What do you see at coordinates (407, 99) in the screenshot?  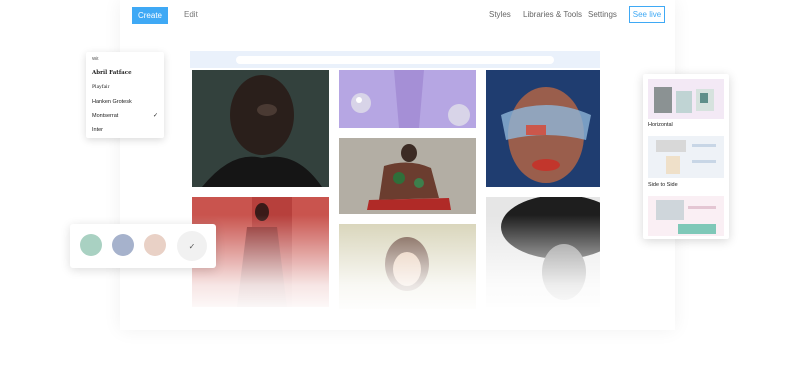 I see `gallery-photo-lavender-disco` at bounding box center [407, 99].